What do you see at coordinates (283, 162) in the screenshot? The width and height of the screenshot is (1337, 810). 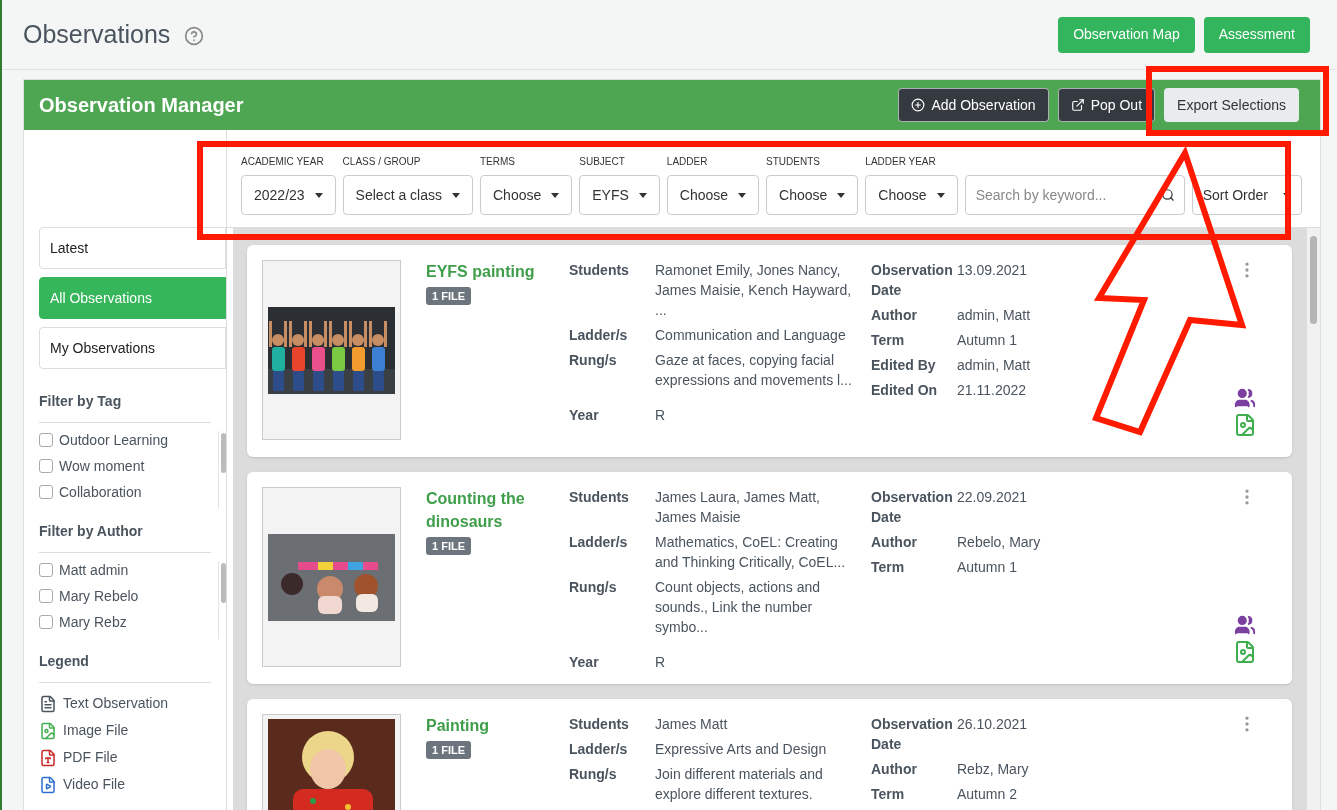 I see `filter-label: ACADEMIC YEAR` at bounding box center [283, 162].